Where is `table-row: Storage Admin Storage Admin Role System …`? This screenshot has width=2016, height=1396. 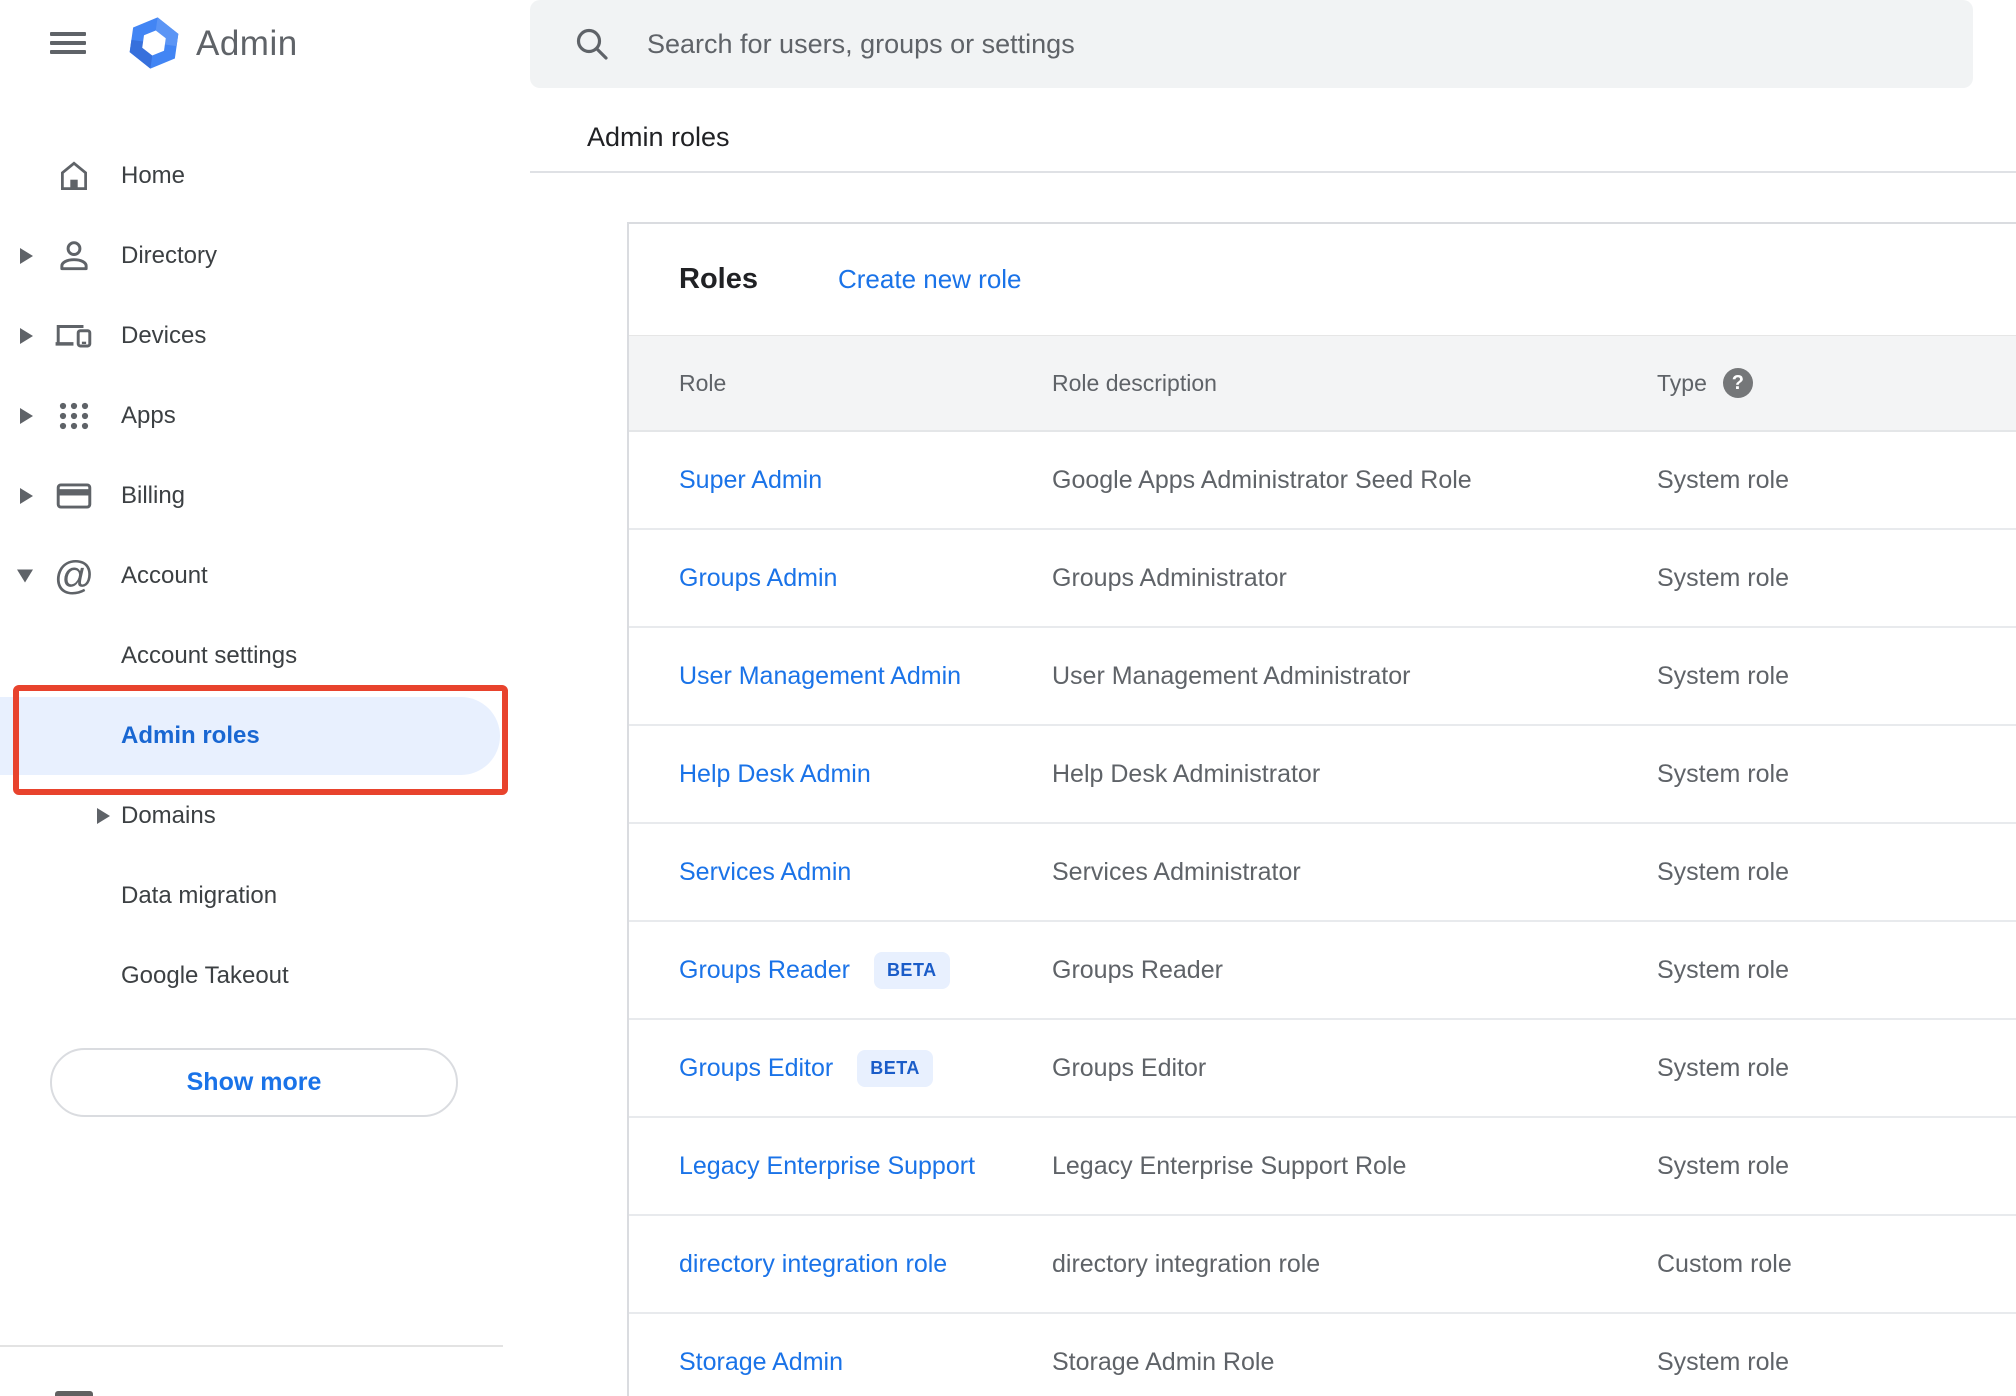 table-row: Storage Admin Storage Admin Role System … is located at coordinates (1322, 1355).